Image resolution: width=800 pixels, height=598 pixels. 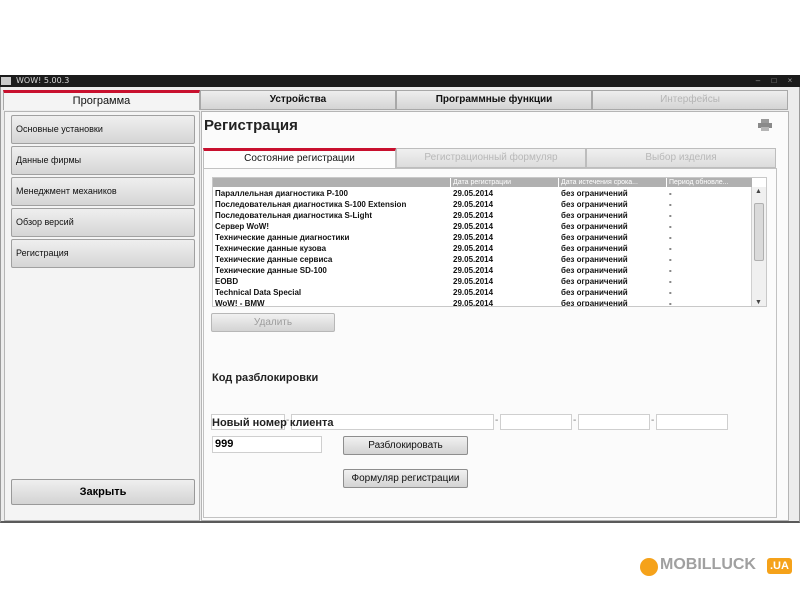 What do you see at coordinates (43, 80) in the screenshot?
I see `window-title: WOW! 5.00.3` at bounding box center [43, 80].